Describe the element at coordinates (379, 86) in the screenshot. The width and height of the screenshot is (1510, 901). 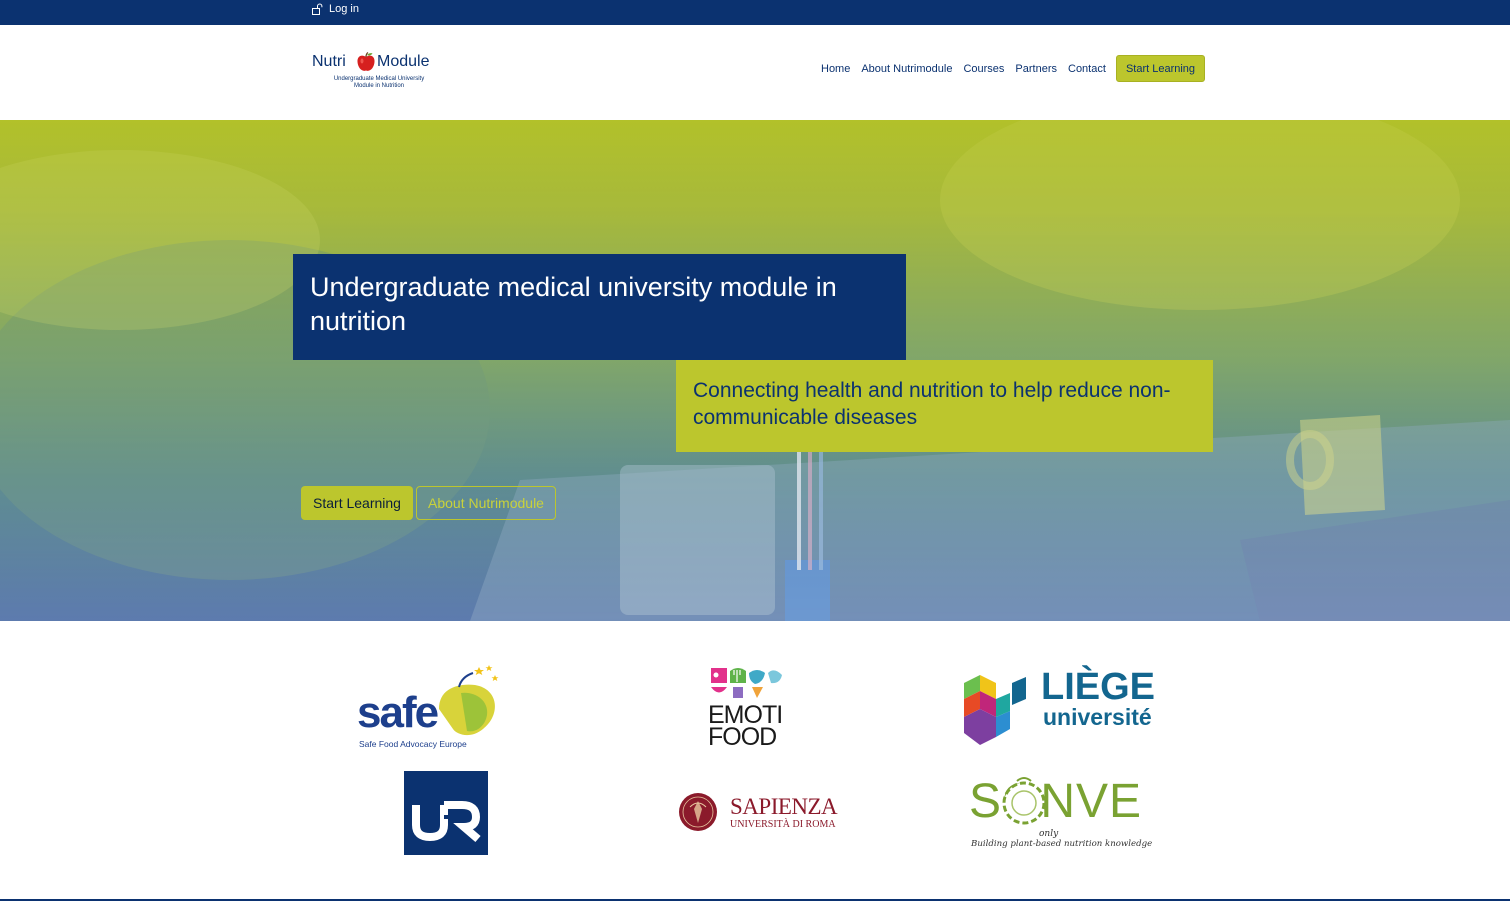
I see `logo-tagline-line2: Module in Nutrition` at that location.